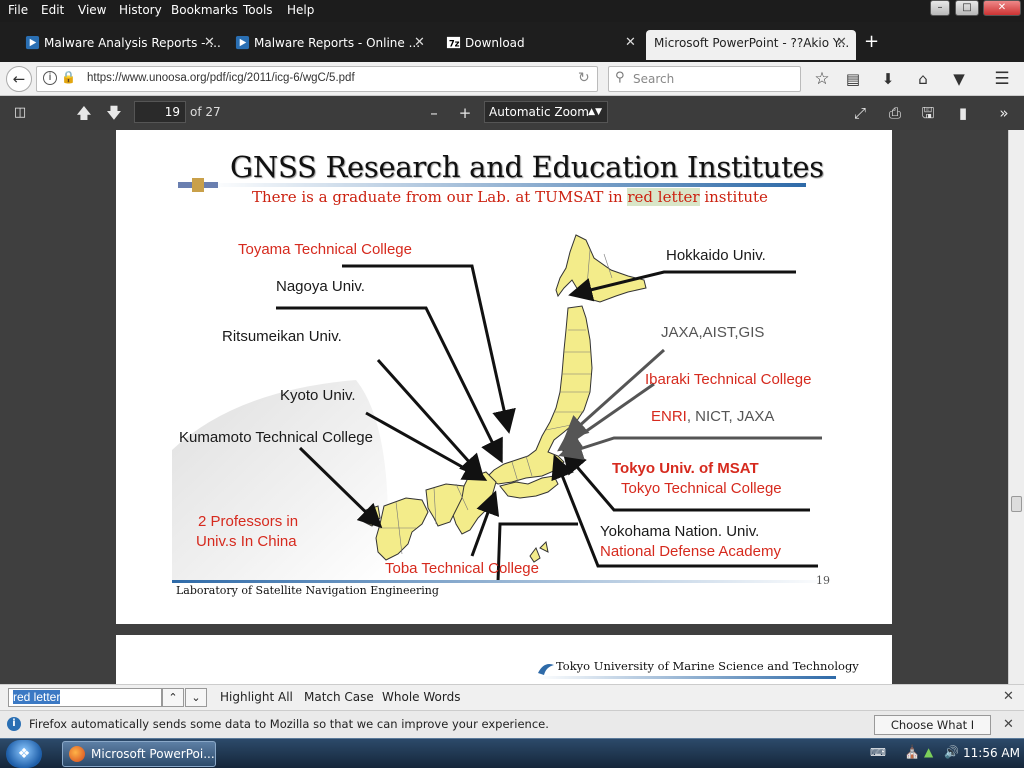 The width and height of the screenshot is (1024, 768). Describe the element at coordinates (1002, 8) in the screenshot. I see `close-window-button: ✕` at that location.